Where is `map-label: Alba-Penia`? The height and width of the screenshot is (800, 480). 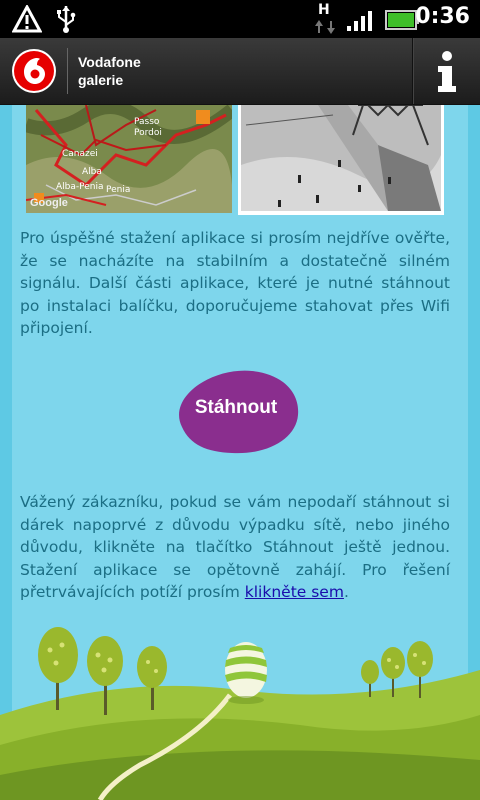 map-label: Alba-Penia is located at coordinates (80, 187).